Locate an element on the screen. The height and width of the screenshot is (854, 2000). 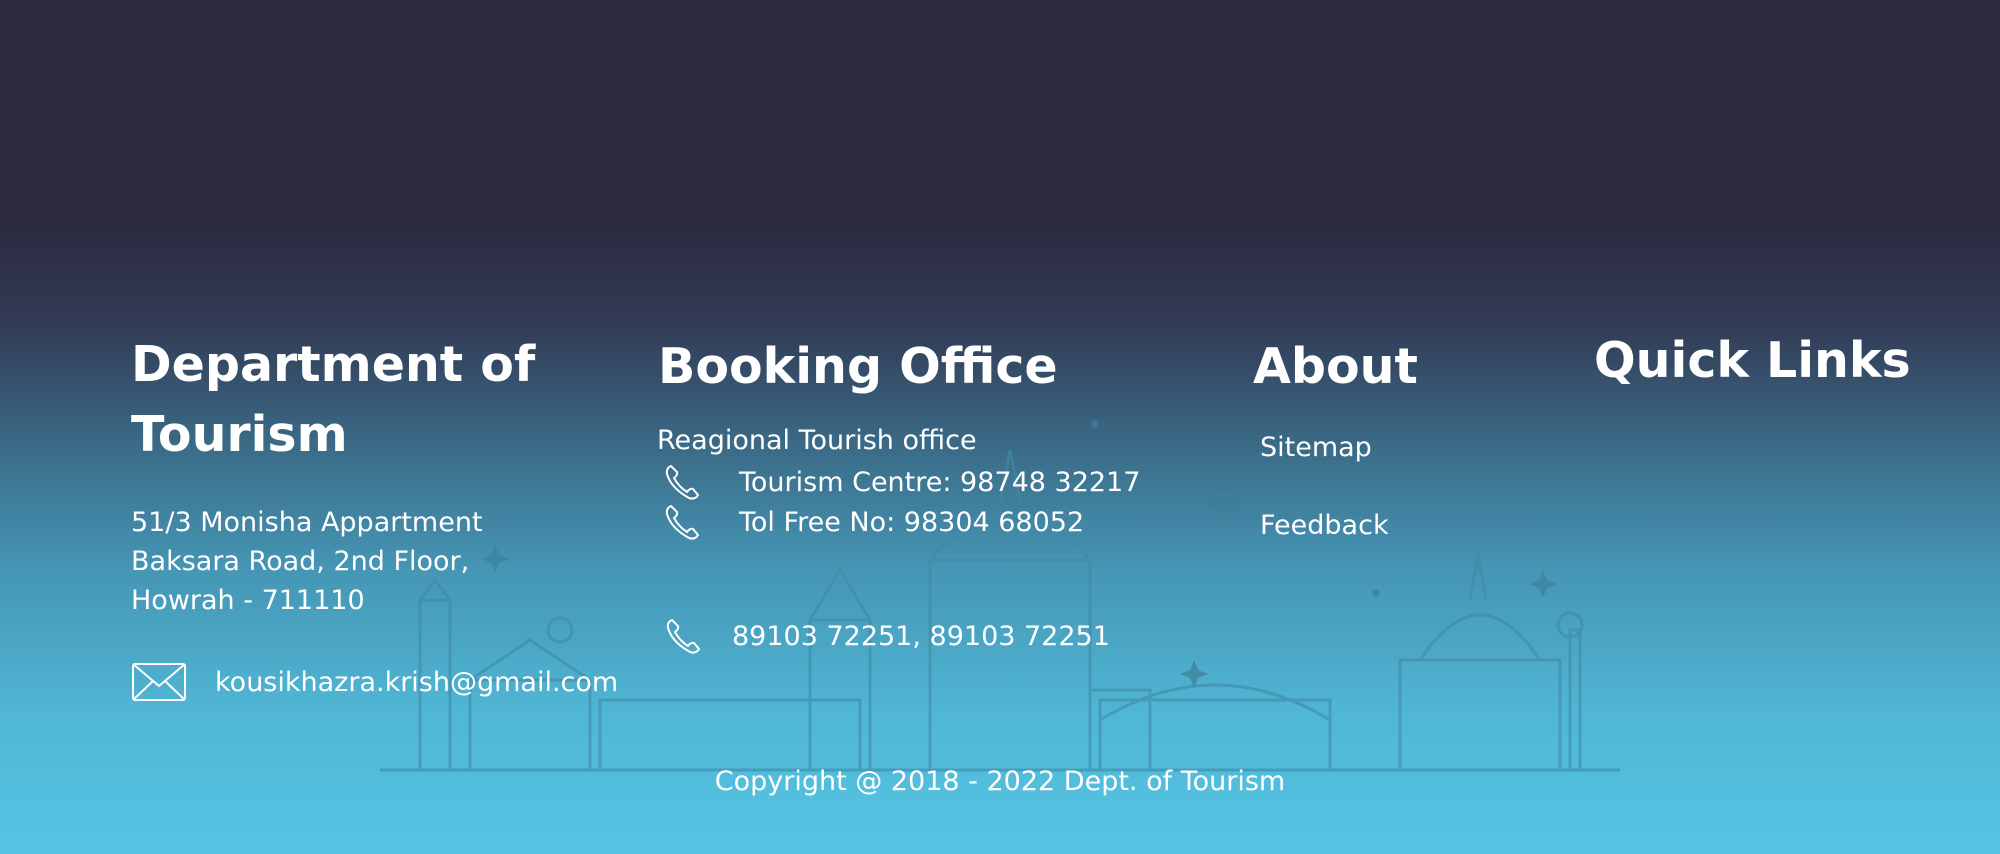
email-row: kousikhazra.krish@gmail.com is located at coordinates (374, 682).